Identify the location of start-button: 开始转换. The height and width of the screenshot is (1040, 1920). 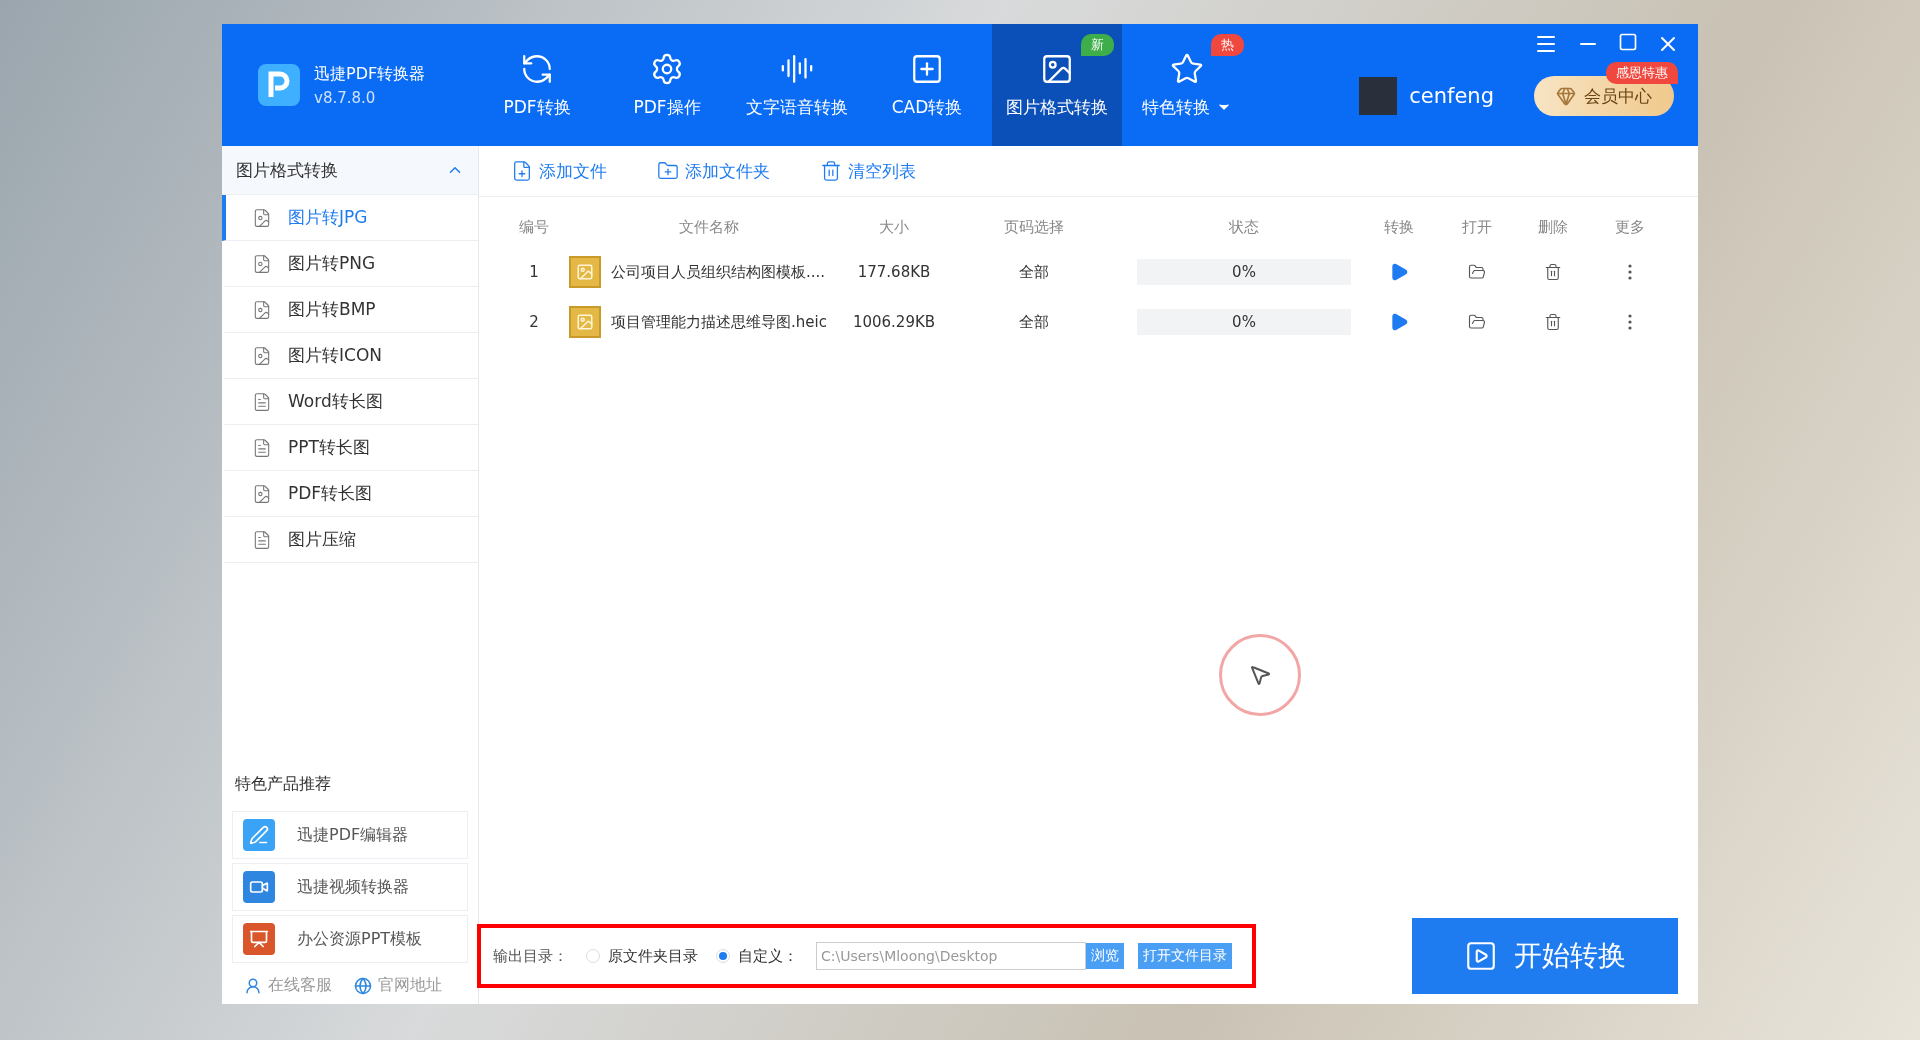
(1545, 956).